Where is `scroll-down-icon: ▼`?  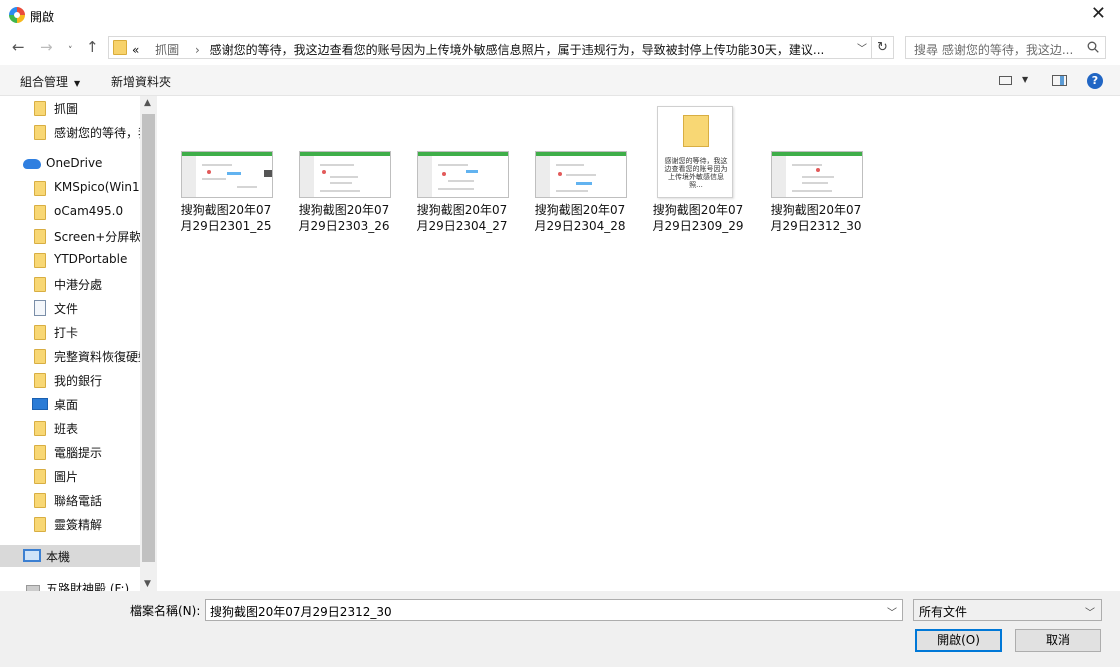 scroll-down-icon: ▼ is located at coordinates (147, 584).